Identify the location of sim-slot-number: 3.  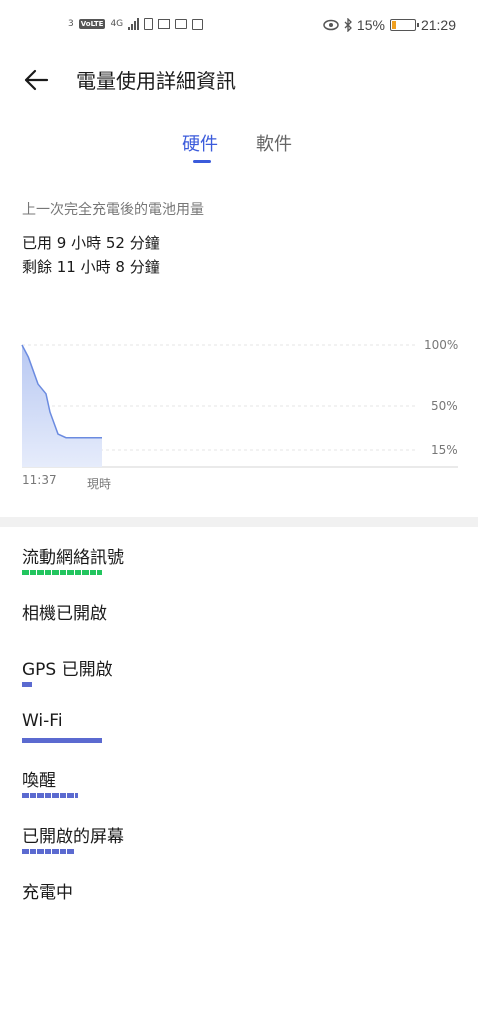
(71, 24).